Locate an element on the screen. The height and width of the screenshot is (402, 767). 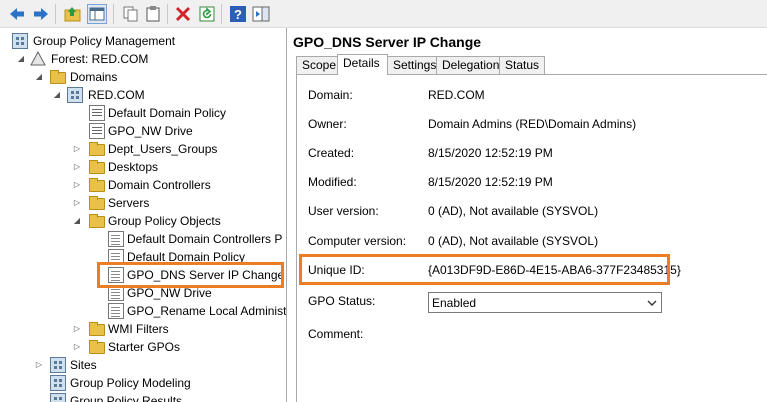
copy-button is located at coordinates (131, 14).